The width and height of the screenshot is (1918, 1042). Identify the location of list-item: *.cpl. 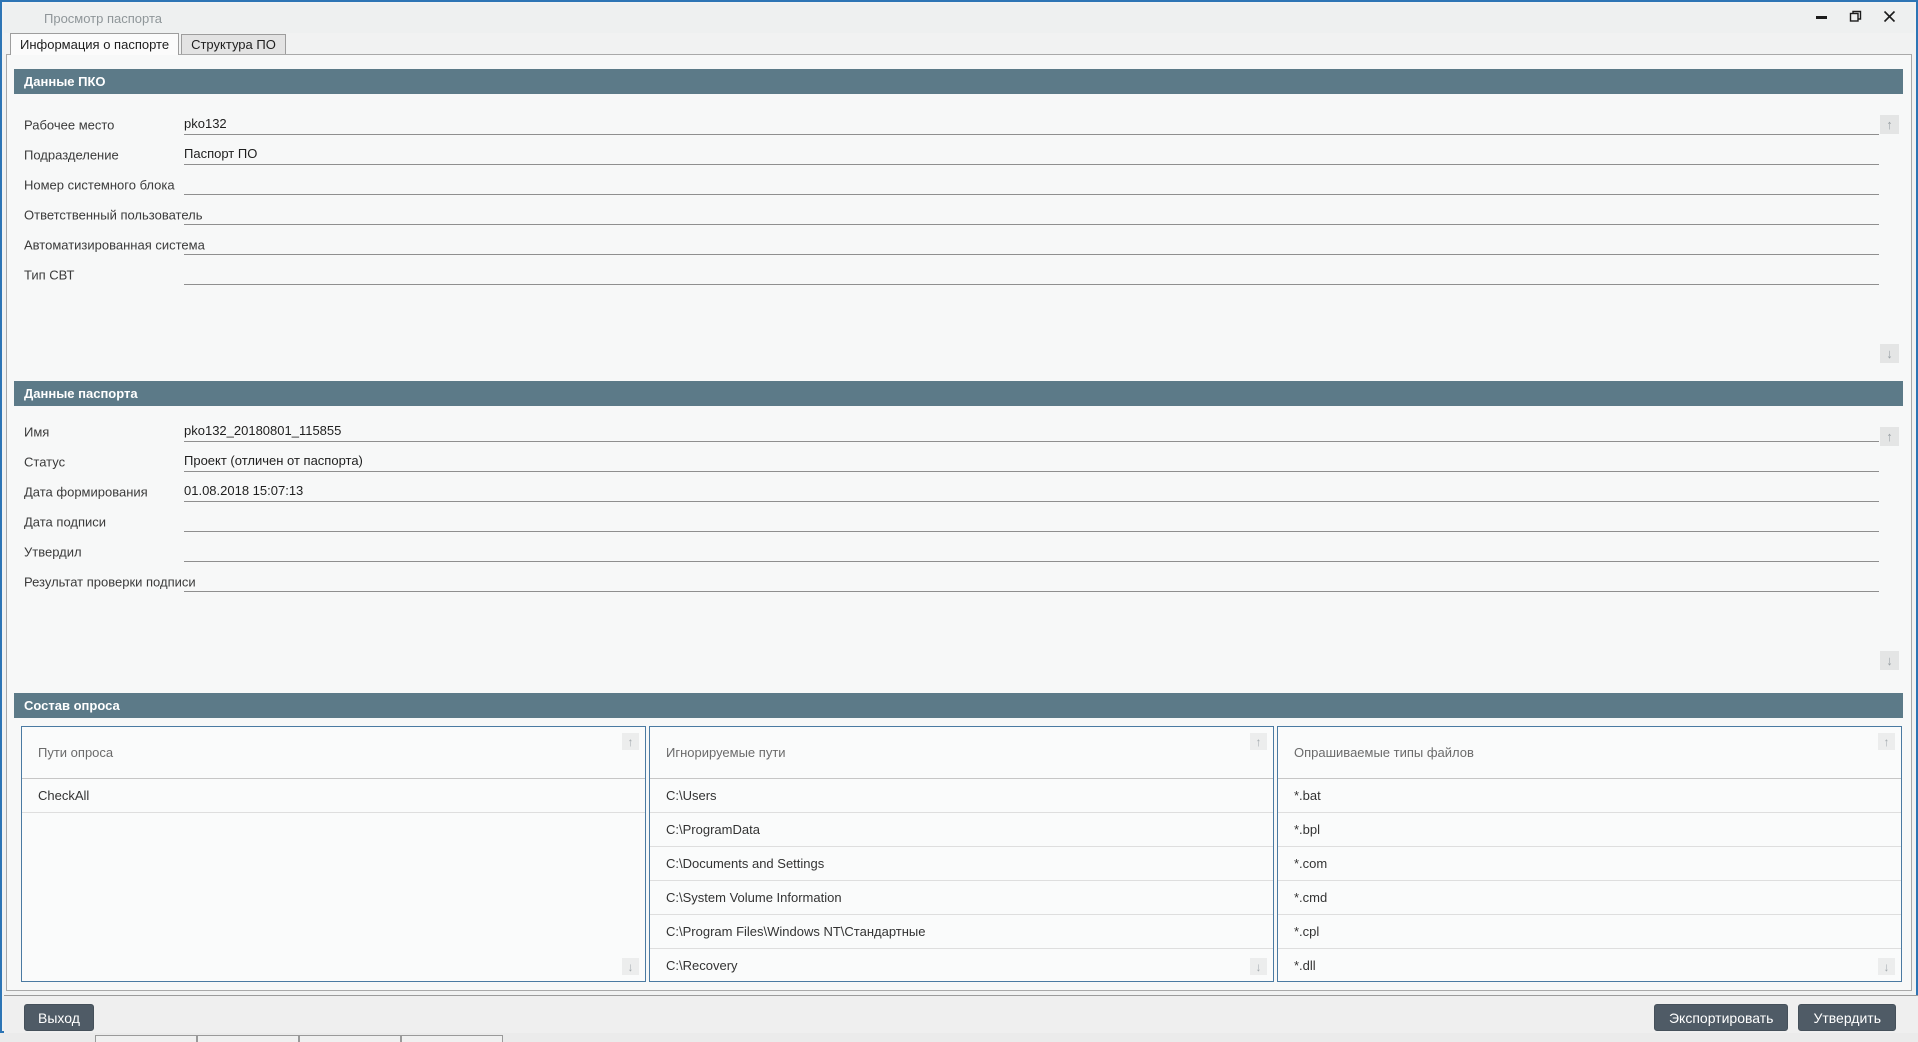
(1589, 932).